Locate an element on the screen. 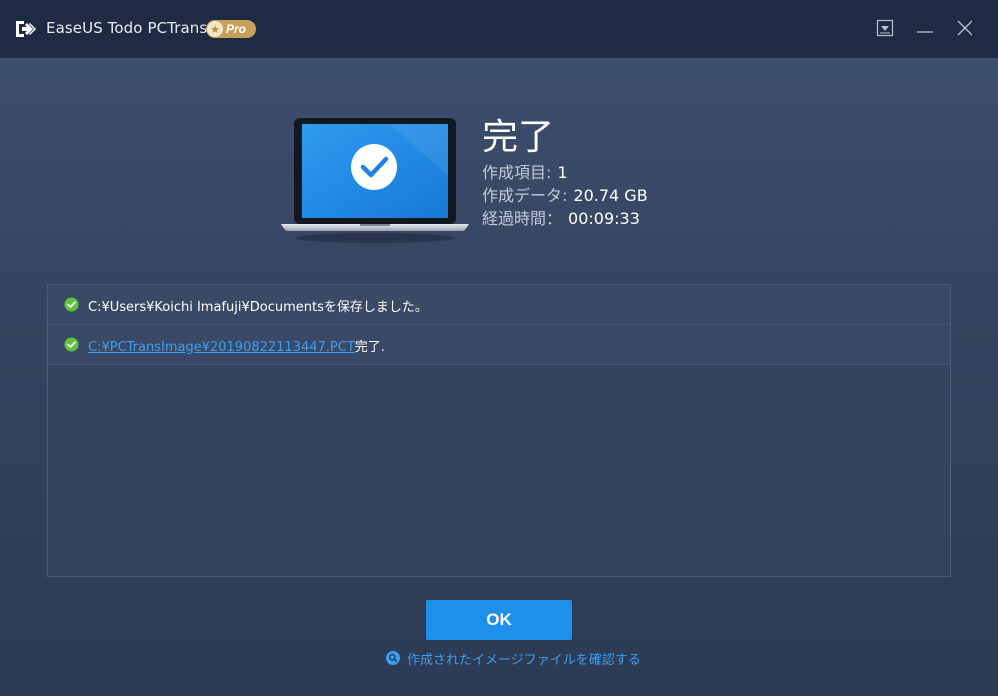  dropdown-icon is located at coordinates (885, 28).